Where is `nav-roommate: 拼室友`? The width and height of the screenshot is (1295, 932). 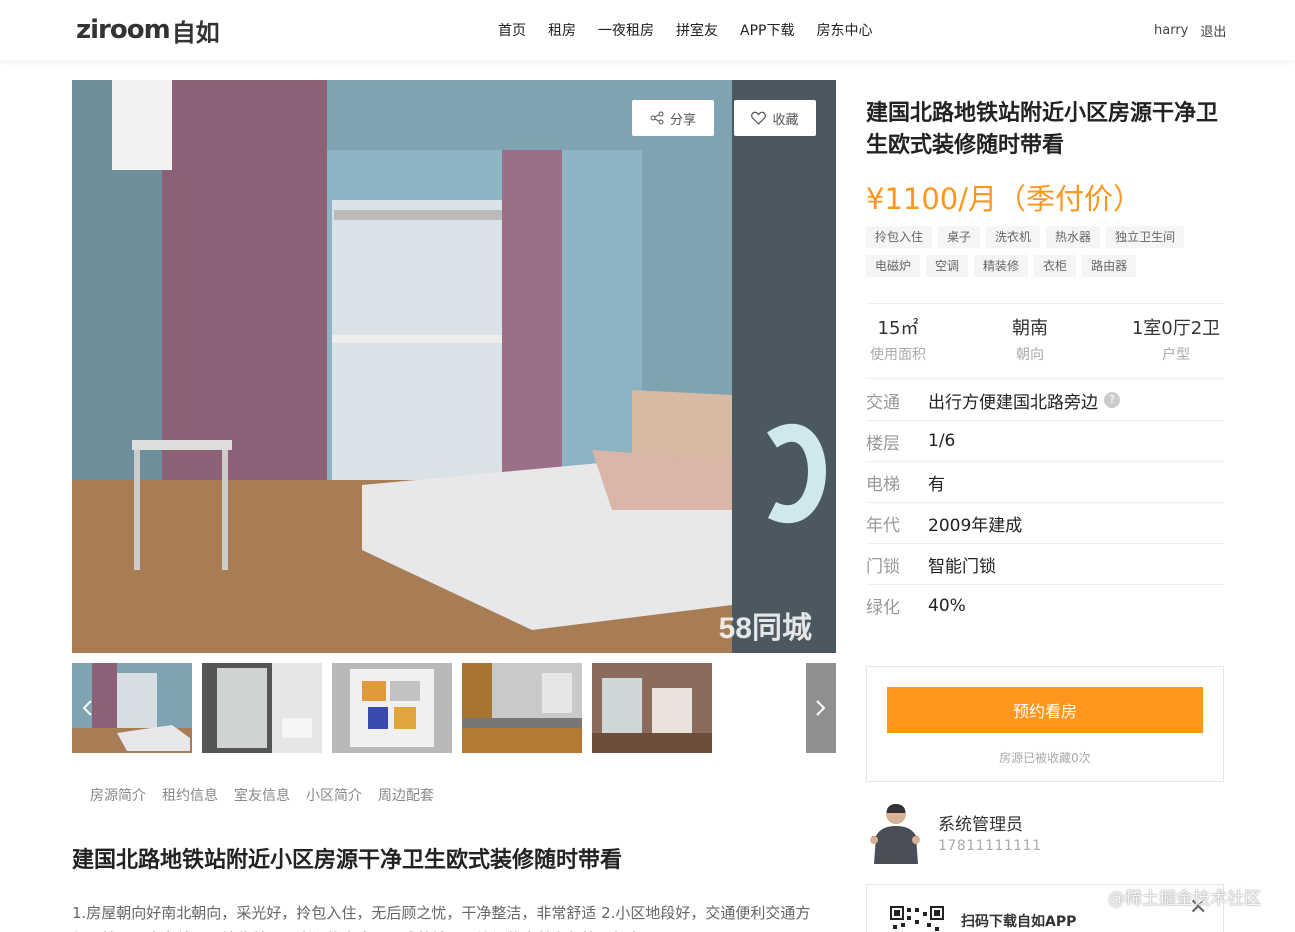 nav-roommate: 拼室友 is located at coordinates (697, 30).